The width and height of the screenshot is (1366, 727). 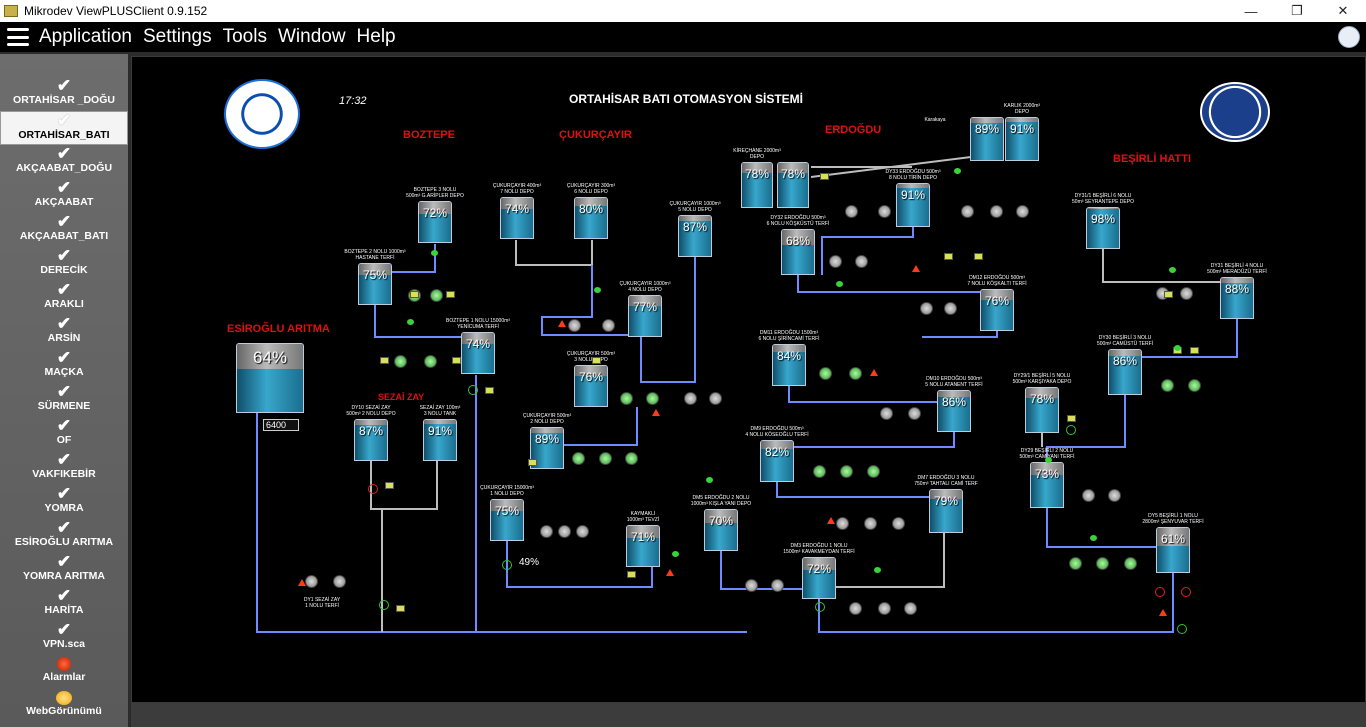 What do you see at coordinates (270, 378) in the screenshot?
I see `tank-esiroglu: 64%` at bounding box center [270, 378].